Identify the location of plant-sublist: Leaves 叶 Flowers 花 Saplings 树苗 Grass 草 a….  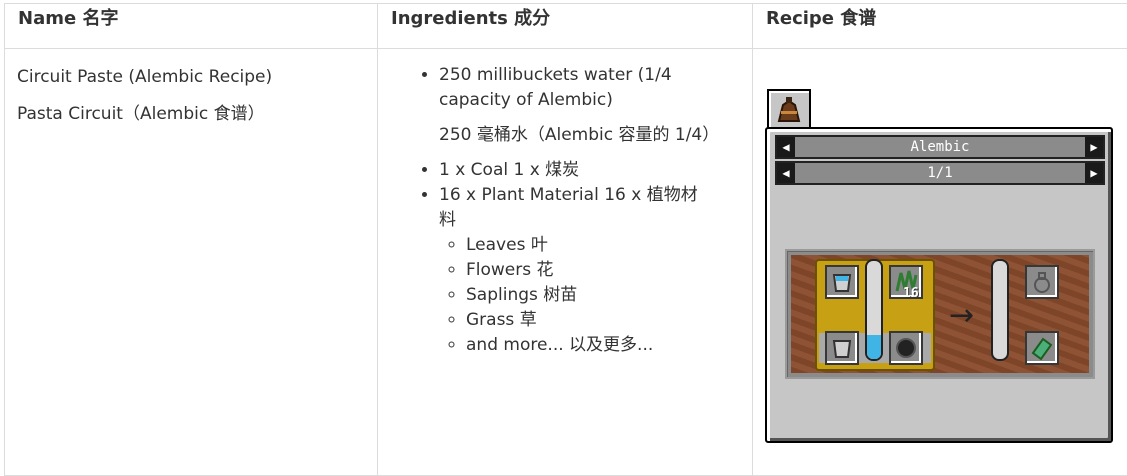
(575, 295).